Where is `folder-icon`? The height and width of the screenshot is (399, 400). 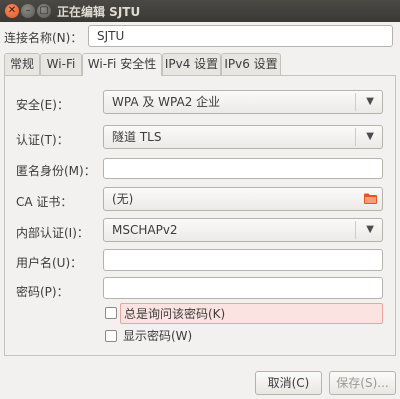 folder-icon is located at coordinates (370, 198).